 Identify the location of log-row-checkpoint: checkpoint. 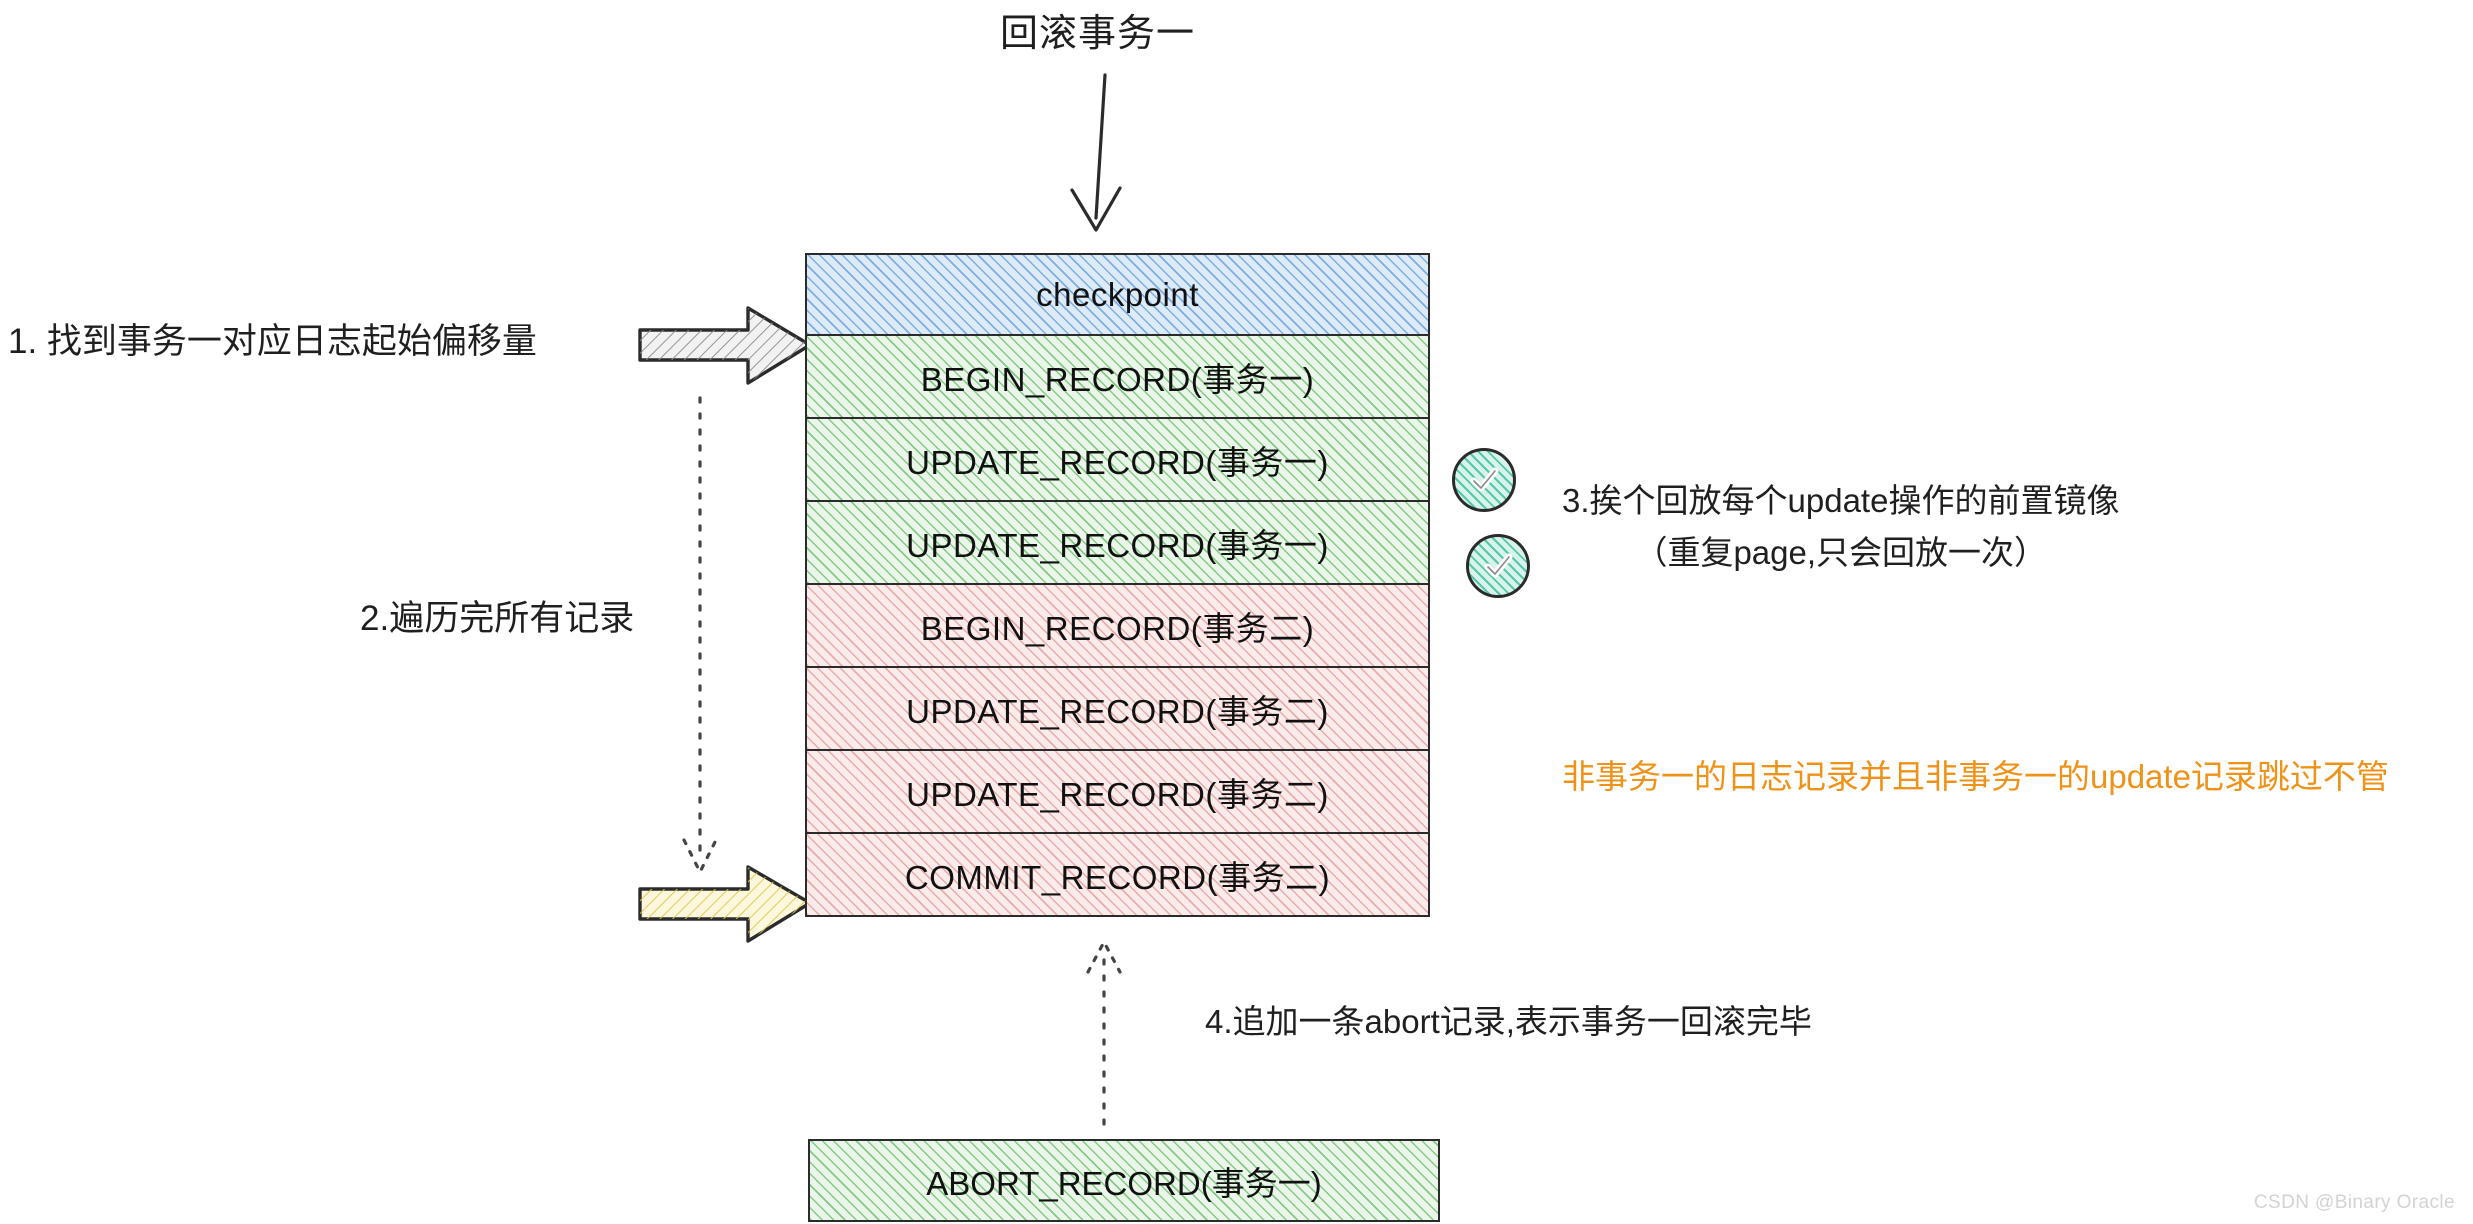
(1117, 294).